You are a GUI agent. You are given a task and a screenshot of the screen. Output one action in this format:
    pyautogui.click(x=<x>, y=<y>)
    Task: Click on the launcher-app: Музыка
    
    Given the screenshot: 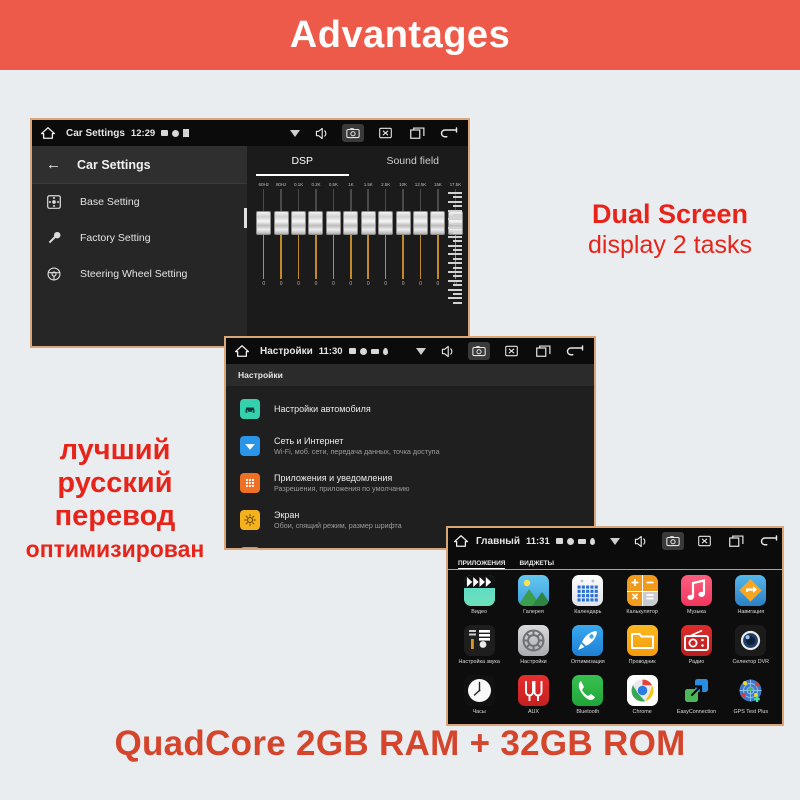 What is the action you would take?
    pyautogui.click(x=696, y=600)
    